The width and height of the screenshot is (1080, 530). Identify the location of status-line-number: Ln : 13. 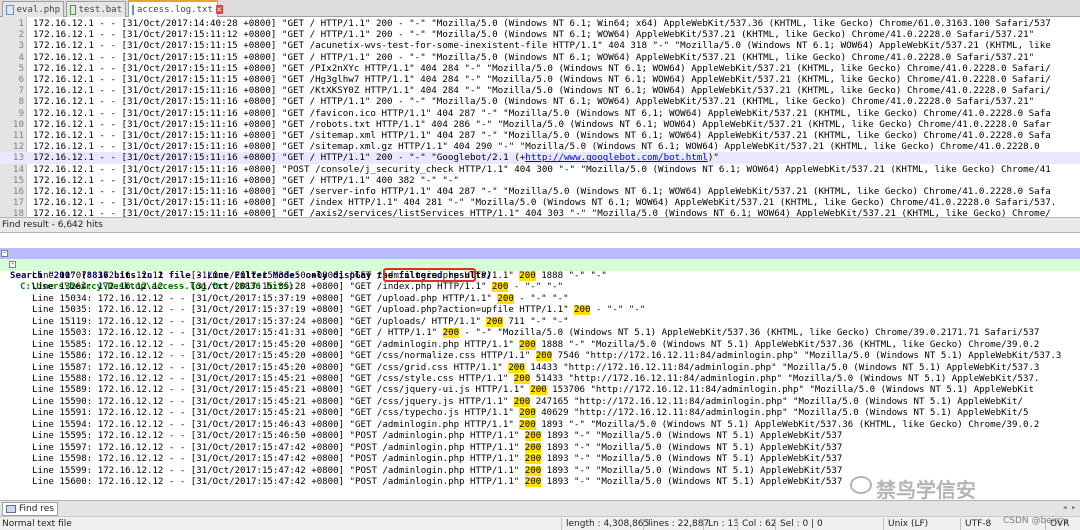
(721, 524).